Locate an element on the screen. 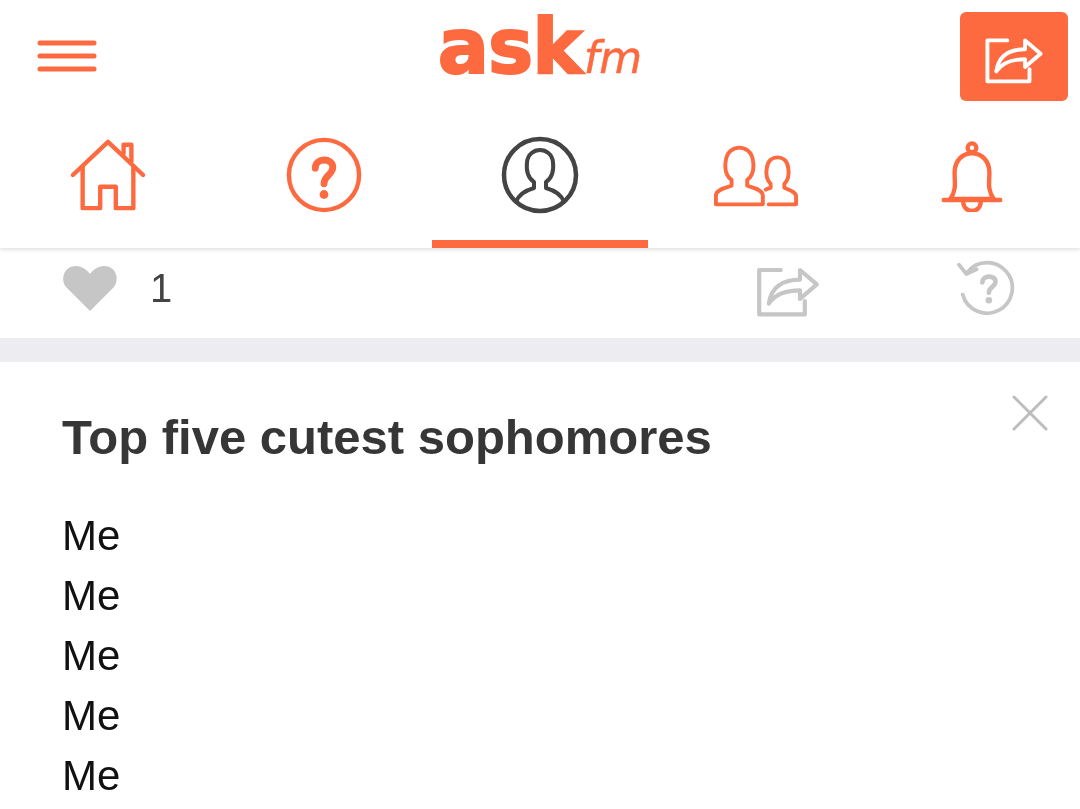  menu-button is located at coordinates (67, 56).